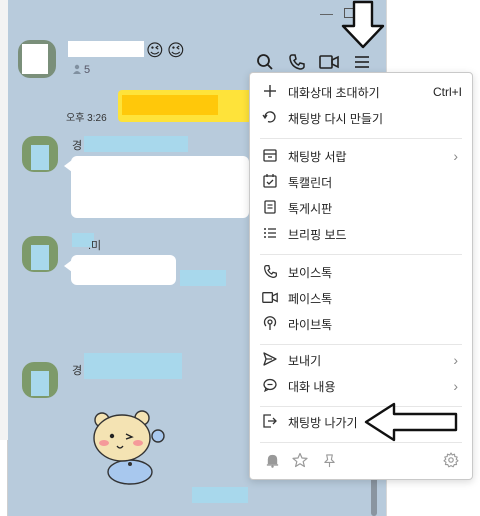 The image size is (480, 516). I want to click on background-window-edge, so click(4, 478).